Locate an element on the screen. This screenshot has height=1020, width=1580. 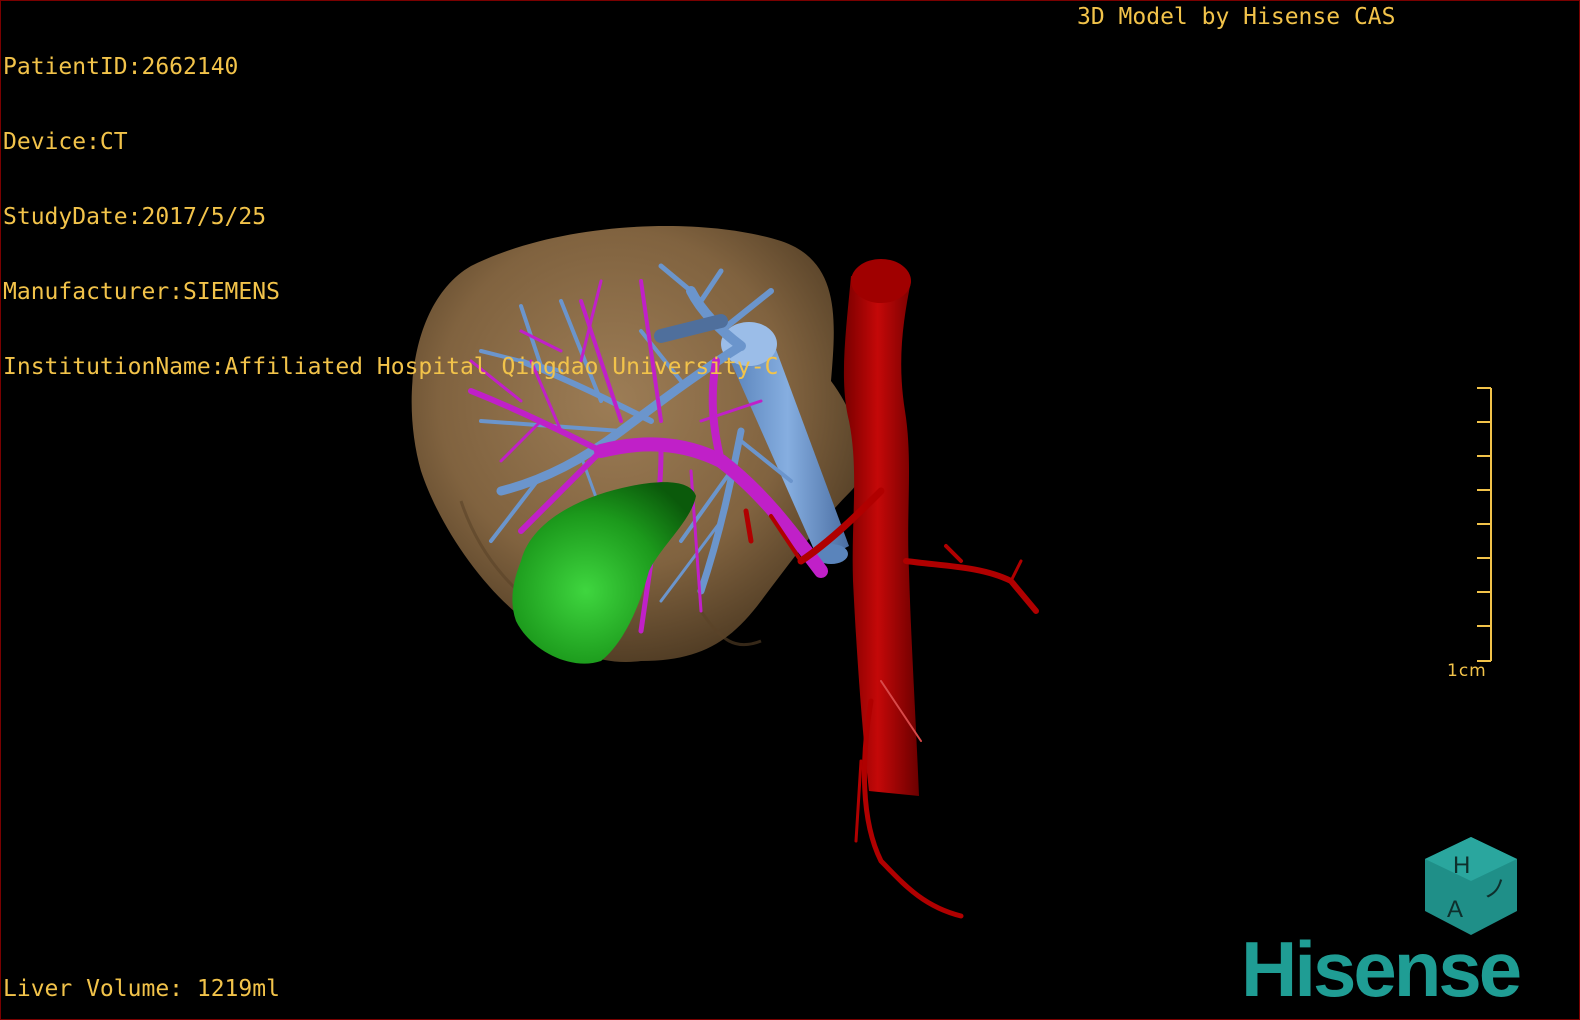
hexagon-cube-icon: H A ノ is located at coordinates (1471, 886).